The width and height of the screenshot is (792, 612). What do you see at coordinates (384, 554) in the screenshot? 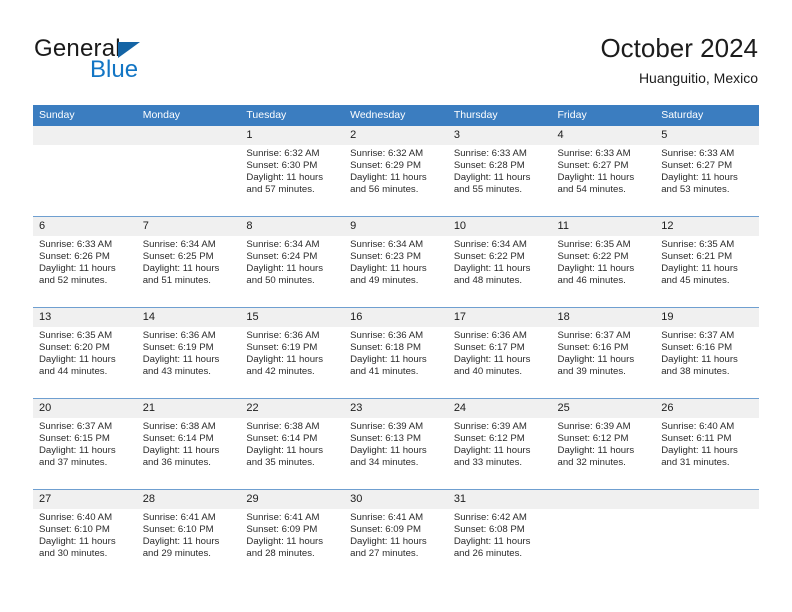
I see `day-detail-line: and 27 minutes.` at bounding box center [384, 554].